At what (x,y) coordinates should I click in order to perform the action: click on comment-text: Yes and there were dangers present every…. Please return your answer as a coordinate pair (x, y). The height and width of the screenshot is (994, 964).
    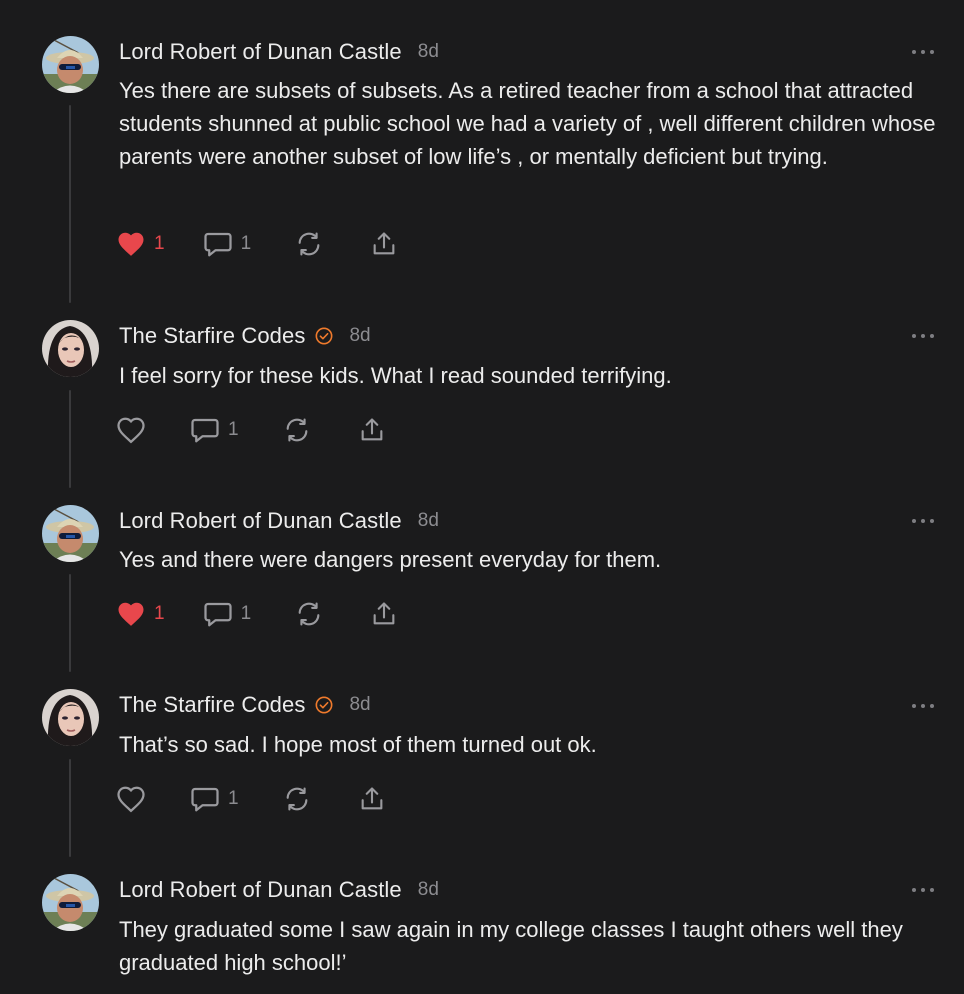
    Looking at the image, I should click on (390, 559).